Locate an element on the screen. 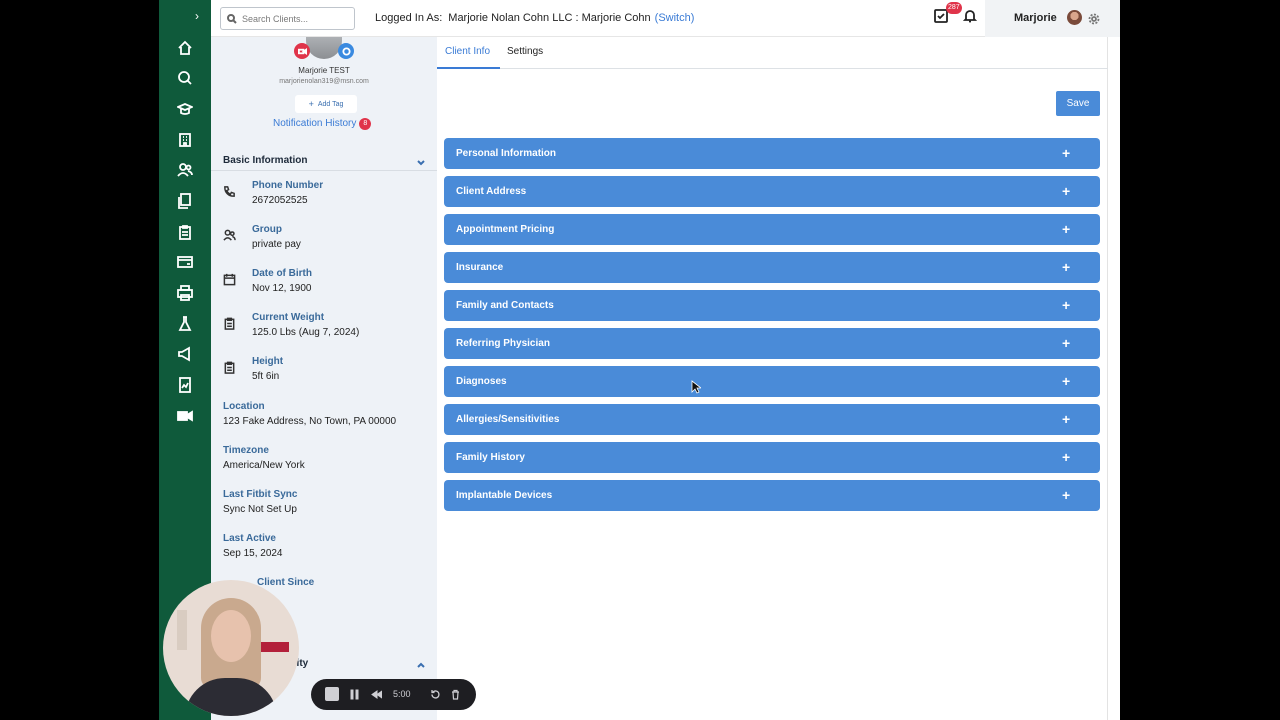  search-icon is located at coordinates (232, 18).